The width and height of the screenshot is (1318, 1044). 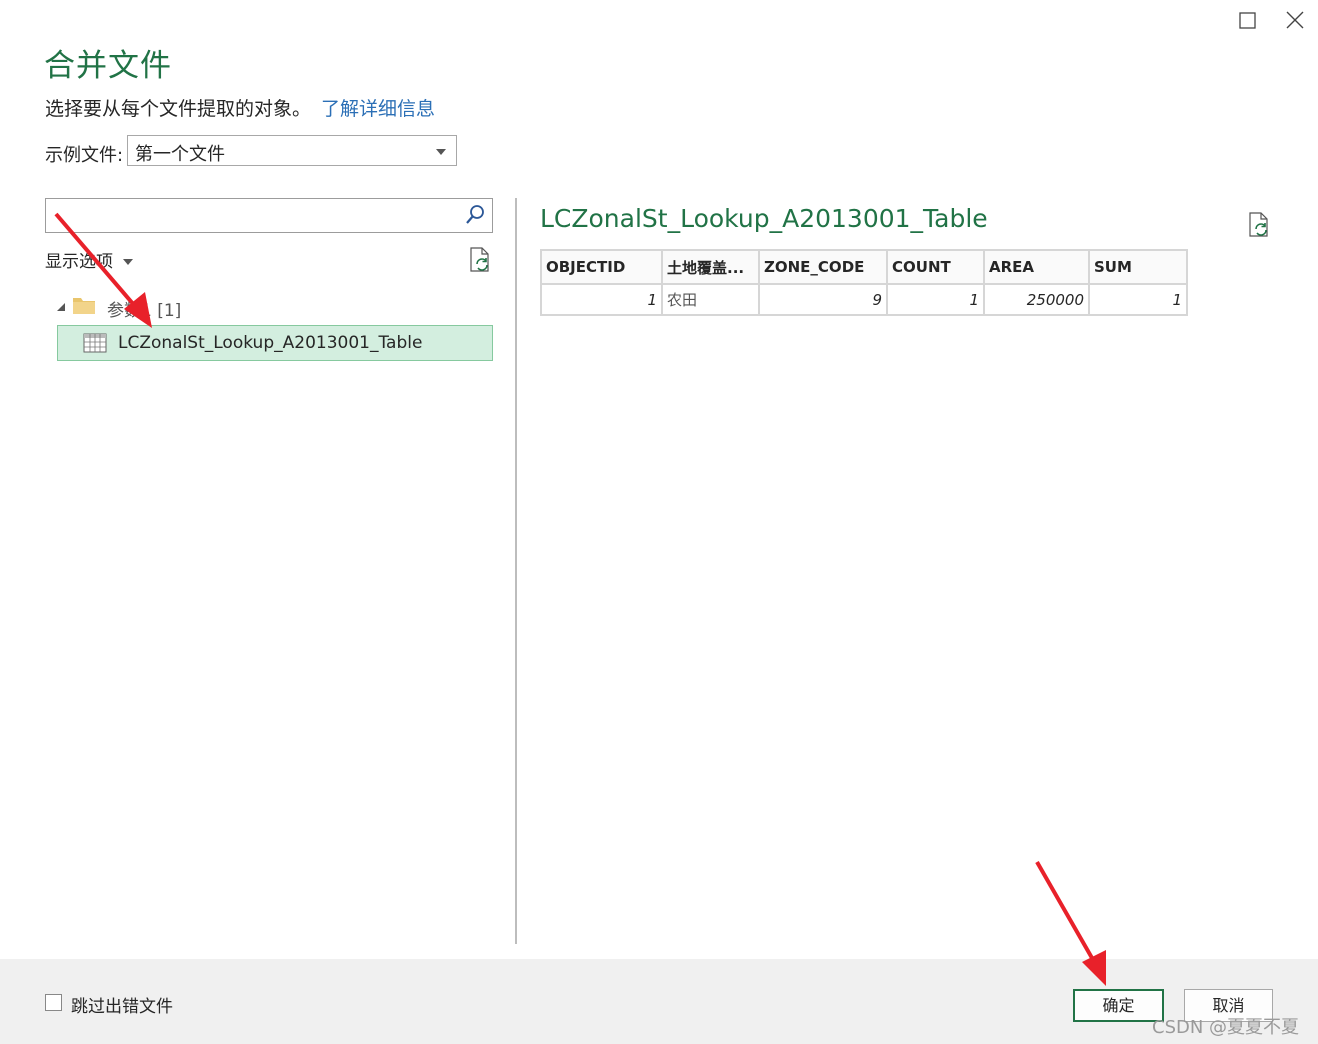 What do you see at coordinates (1247, 20) in the screenshot?
I see `maximize-icon` at bounding box center [1247, 20].